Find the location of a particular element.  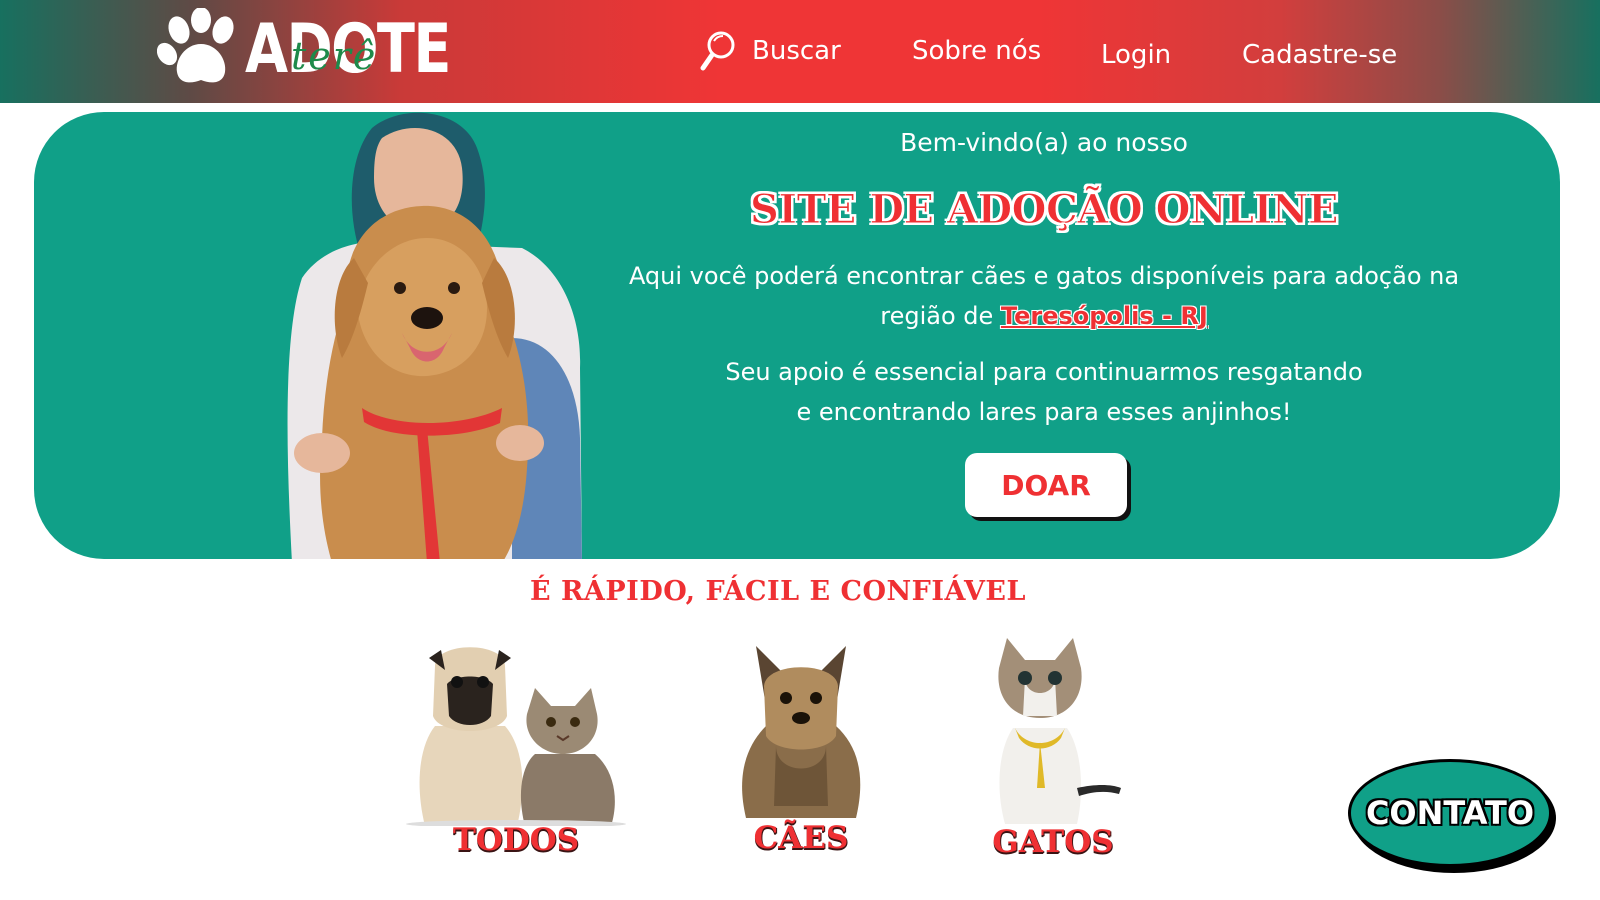

paw-icon is located at coordinates (195, 45).